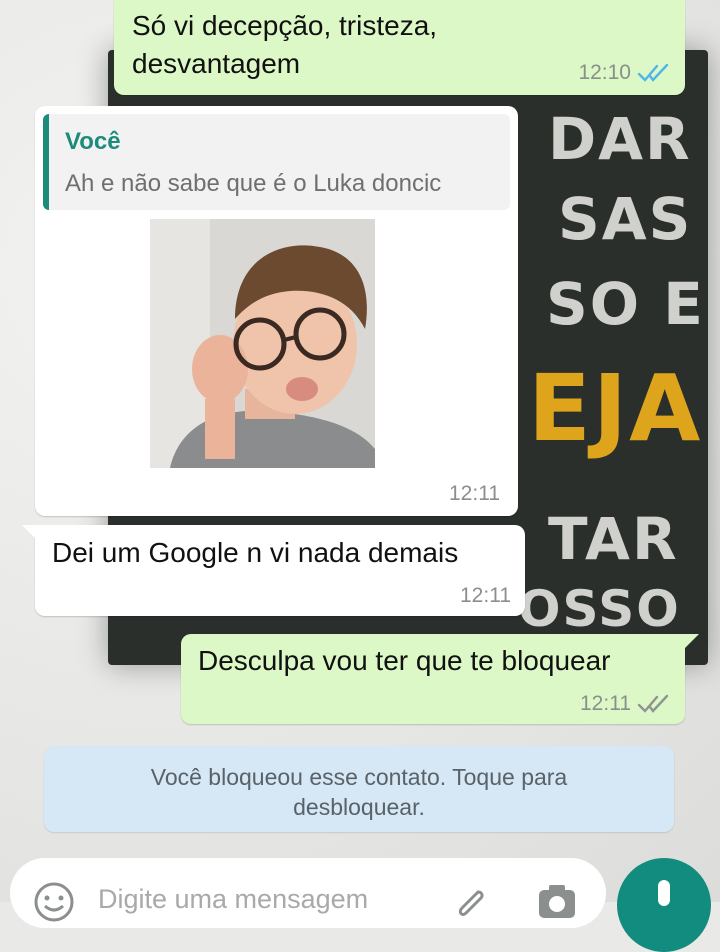 The width and height of the screenshot is (720, 952). I want to click on mic-button, so click(664, 905).